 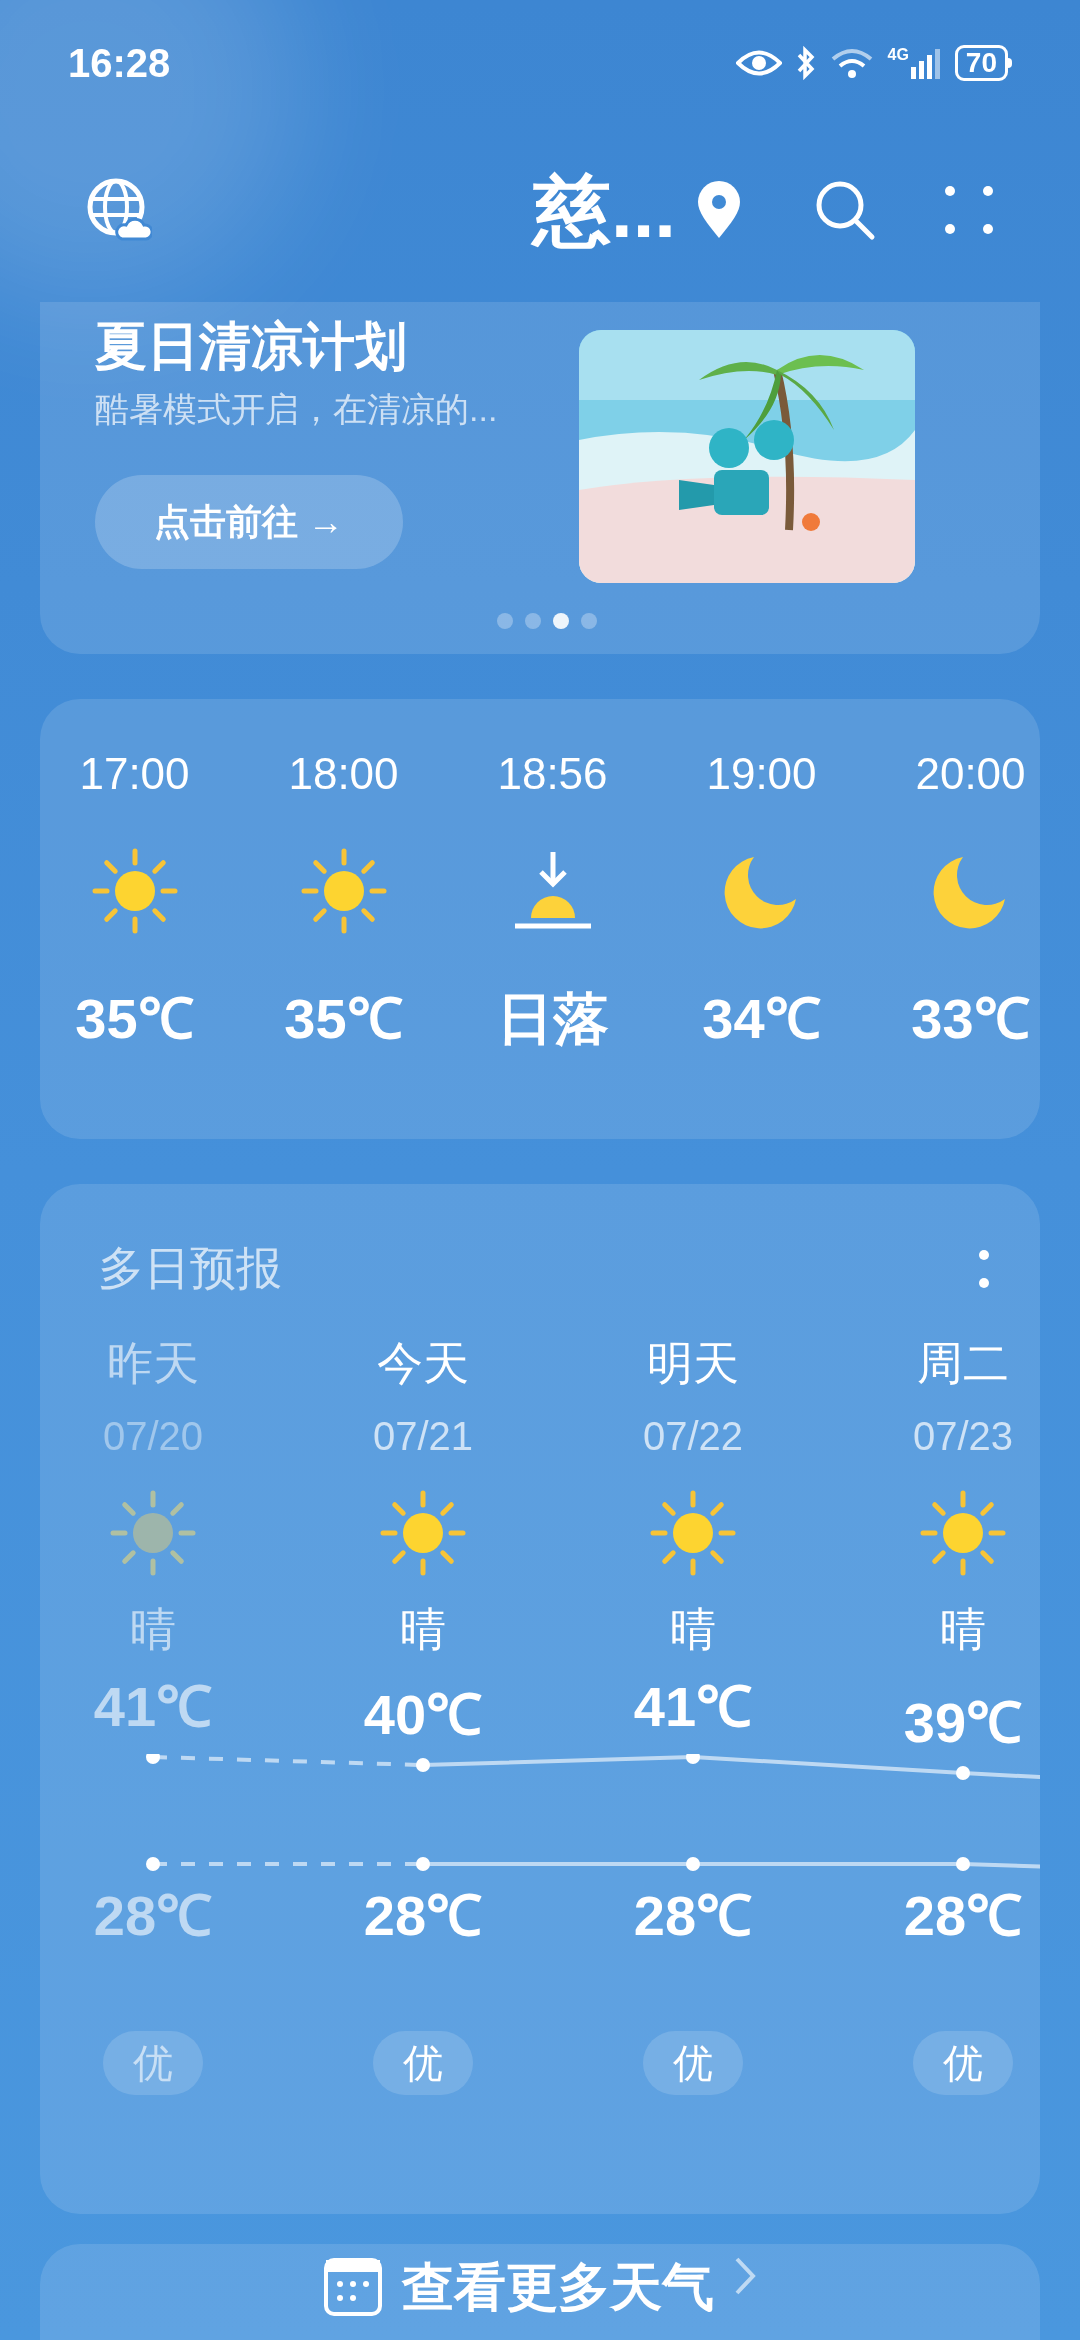 I want to click on search-icon, so click(x=845, y=210).